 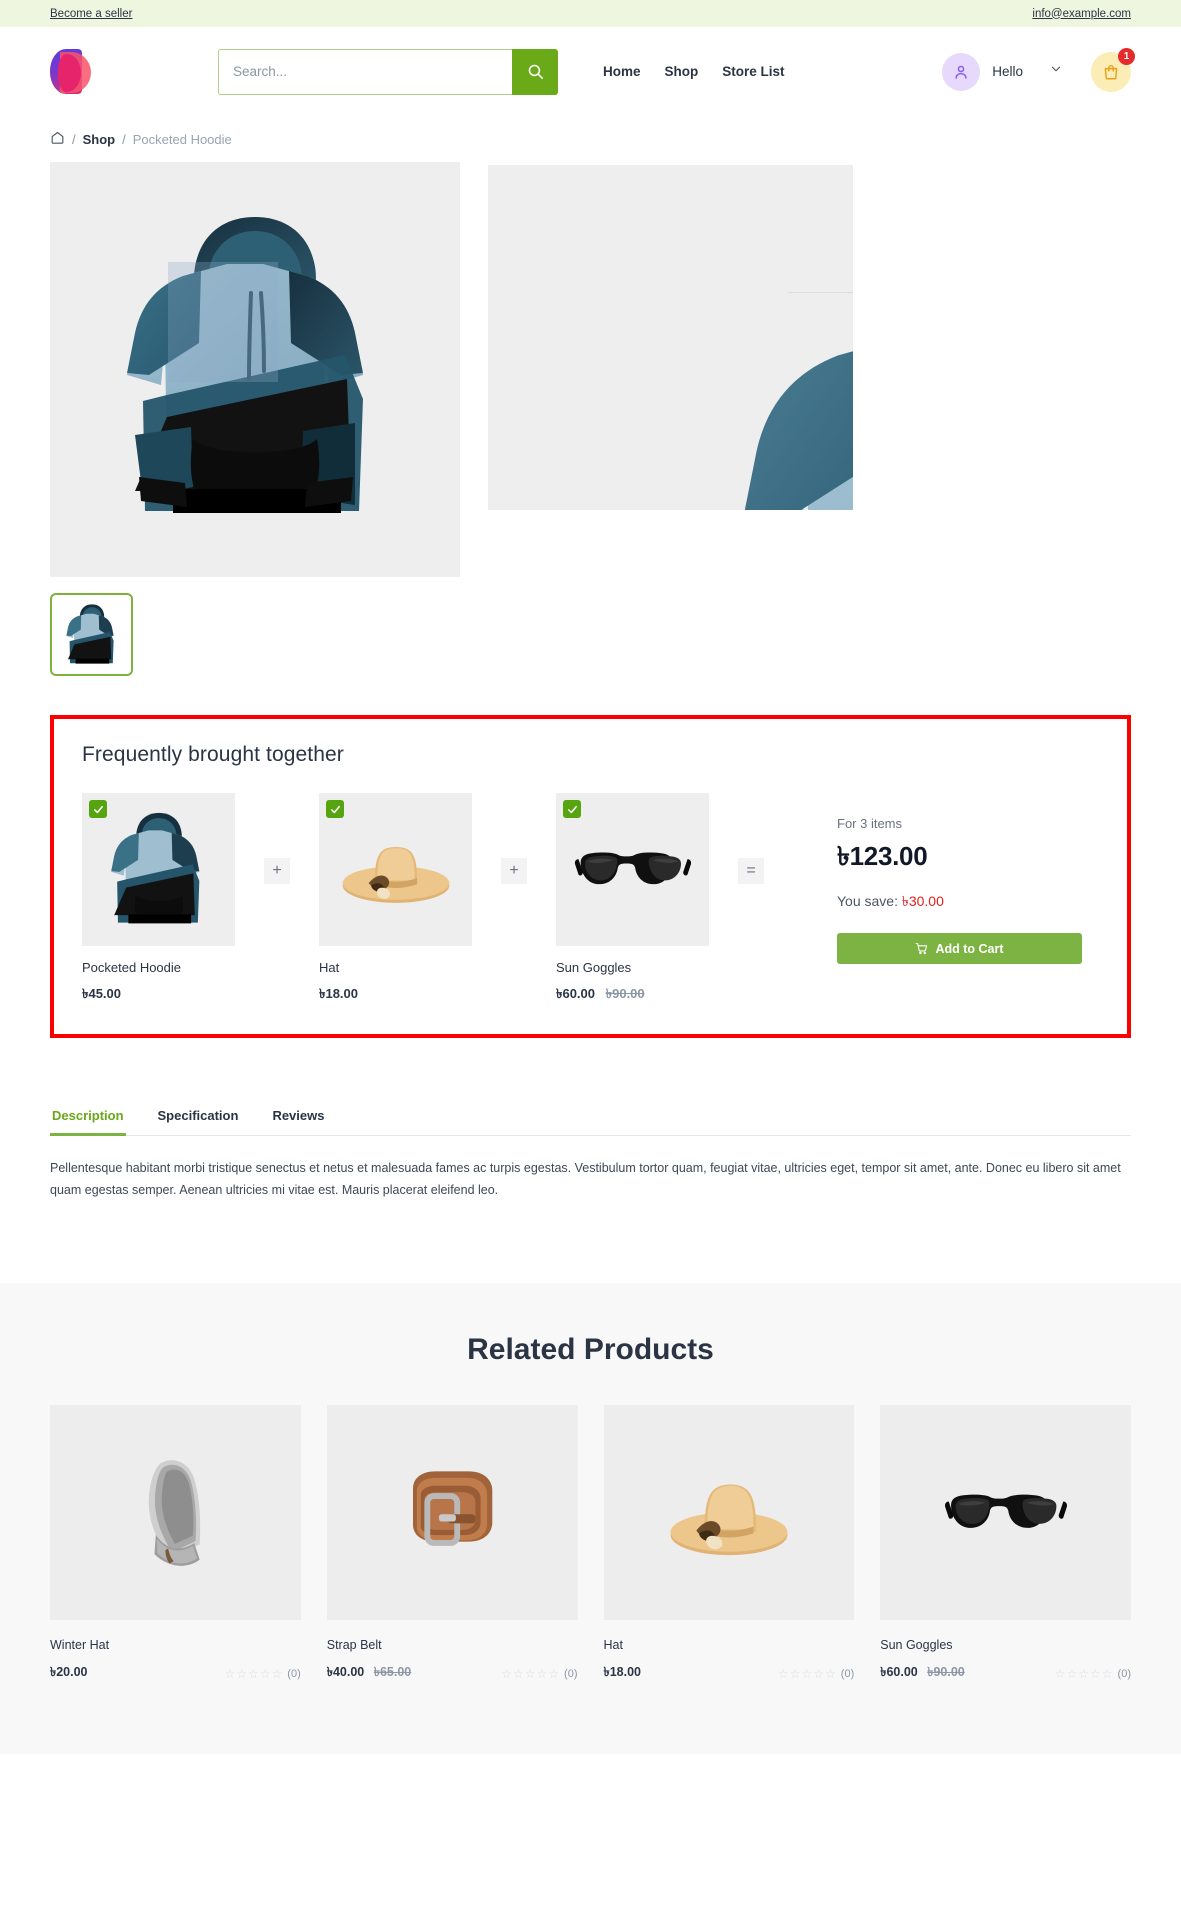 I want to click on search-input, so click(x=365, y=71).